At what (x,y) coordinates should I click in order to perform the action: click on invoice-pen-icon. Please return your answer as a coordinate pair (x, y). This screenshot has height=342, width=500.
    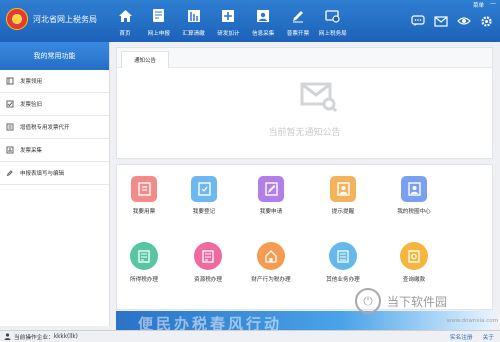
    Looking at the image, I should click on (297, 15).